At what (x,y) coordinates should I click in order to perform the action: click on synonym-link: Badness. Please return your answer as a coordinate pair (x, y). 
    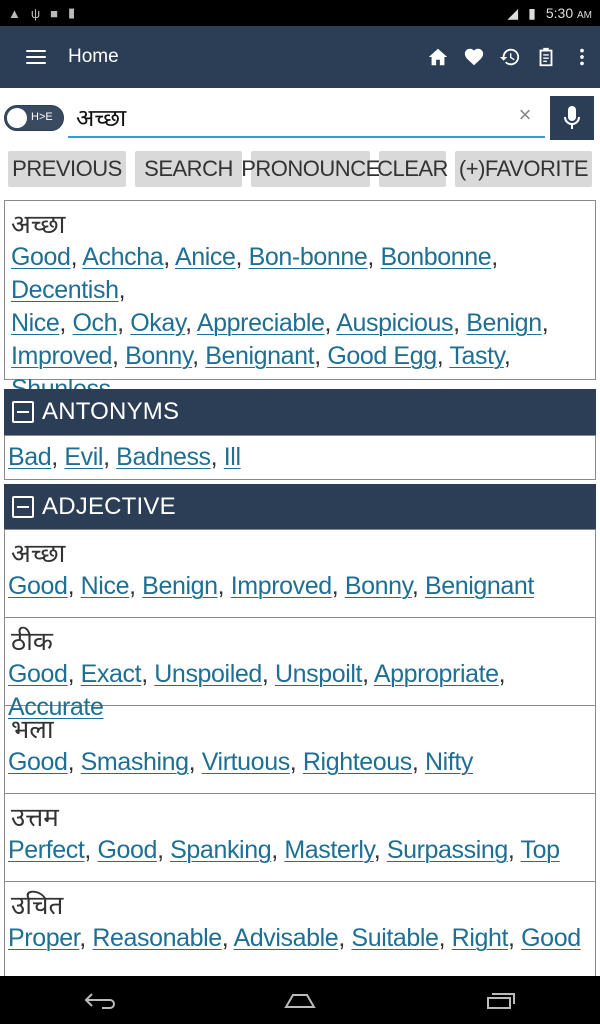
    Looking at the image, I should click on (163, 457).